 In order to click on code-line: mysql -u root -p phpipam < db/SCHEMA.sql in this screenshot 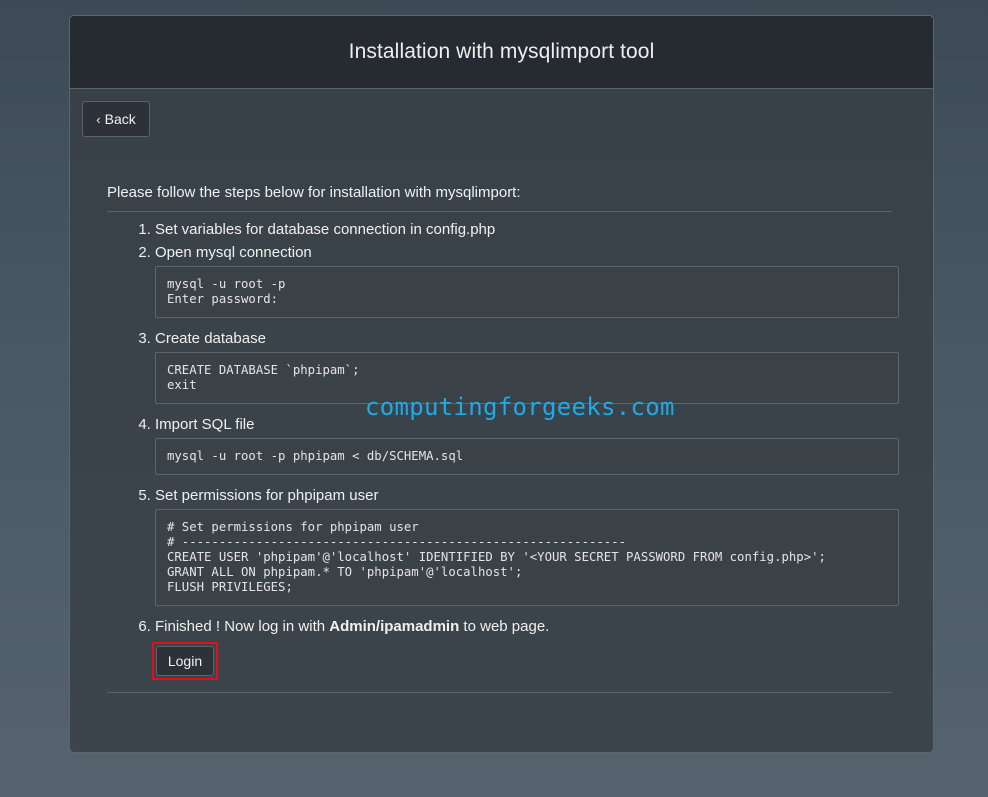, I will do `click(315, 456)`.